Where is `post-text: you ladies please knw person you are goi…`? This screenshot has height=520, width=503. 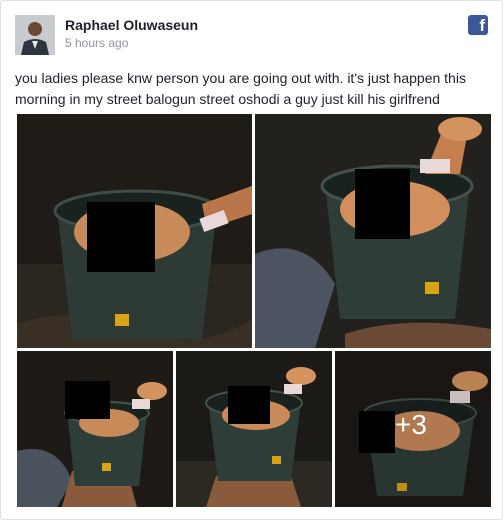
post-text: you ladies please knw person you are goi… is located at coordinates (240, 88).